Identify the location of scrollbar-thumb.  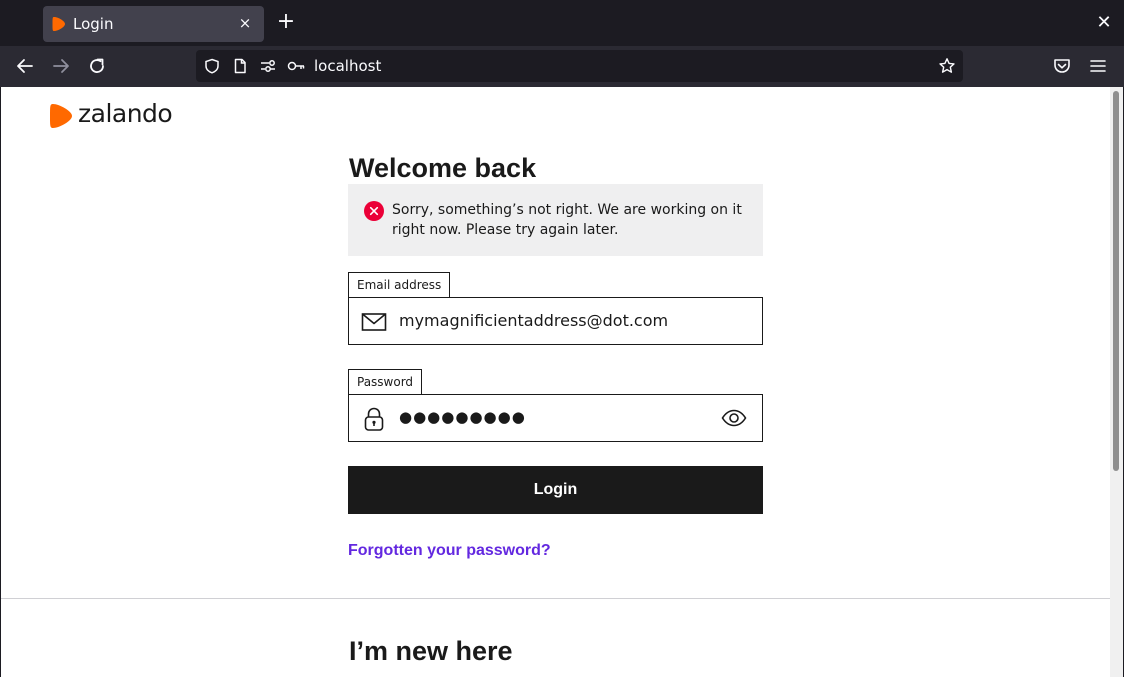
(1116, 281).